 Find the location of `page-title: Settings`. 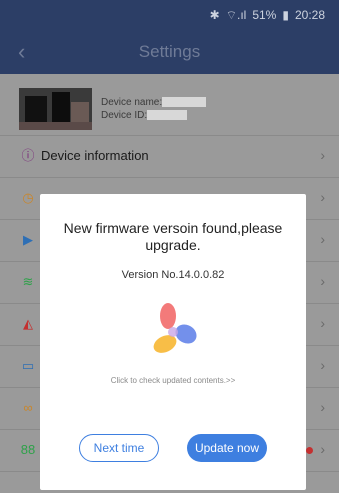

page-title: Settings is located at coordinates (169, 51).